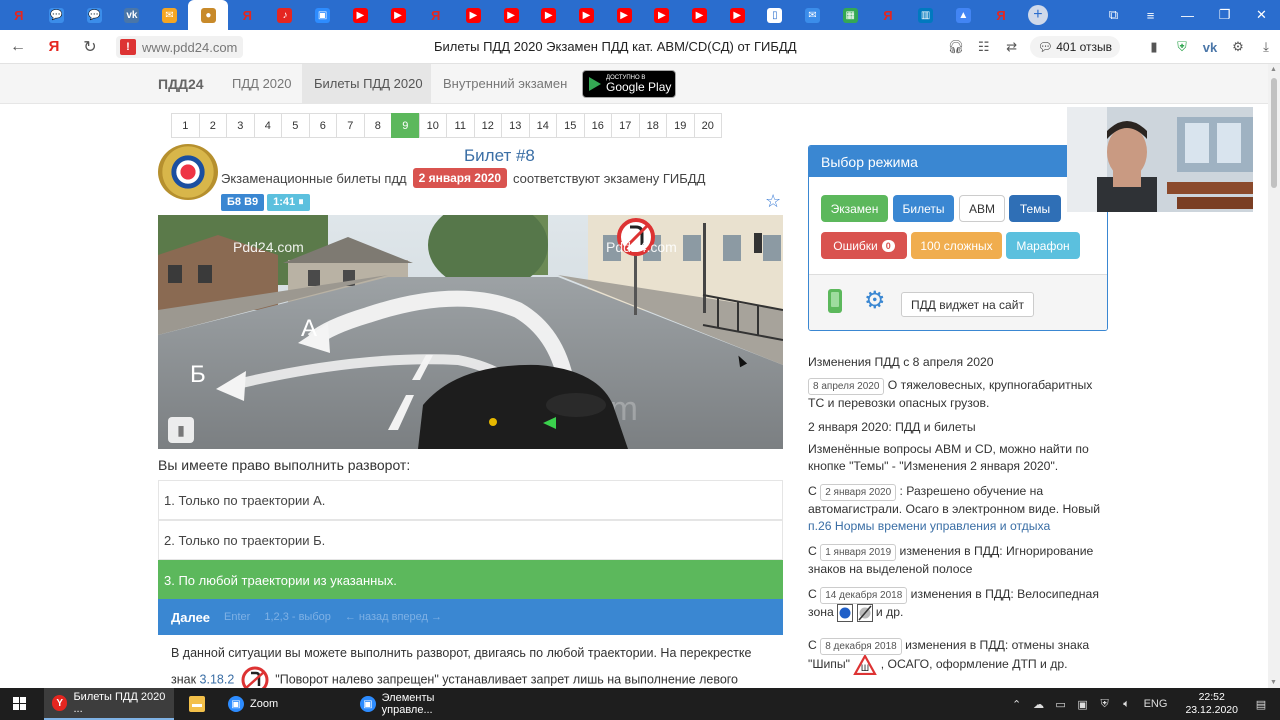 Image resolution: width=1280 pixels, height=720 pixels. I want to click on notifications-icon: ▤, so click(1261, 704).